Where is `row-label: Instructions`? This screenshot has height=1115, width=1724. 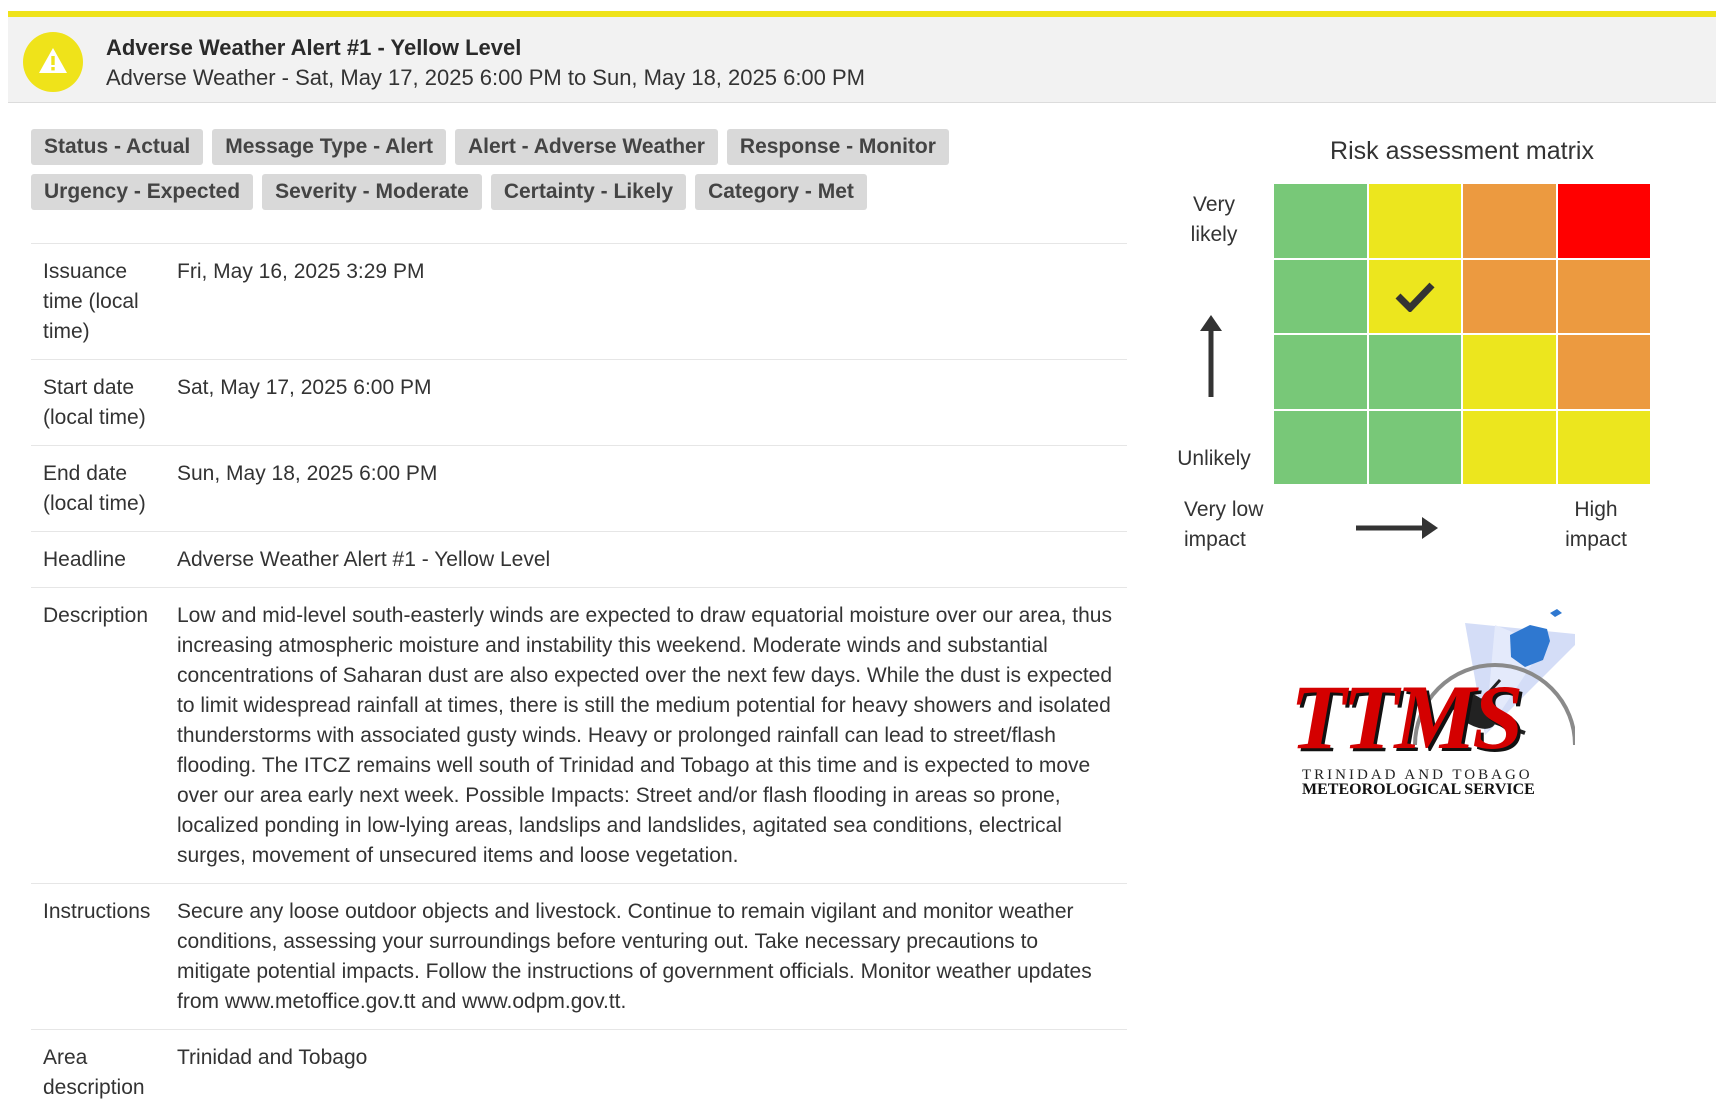 row-label: Instructions is located at coordinates (104, 957).